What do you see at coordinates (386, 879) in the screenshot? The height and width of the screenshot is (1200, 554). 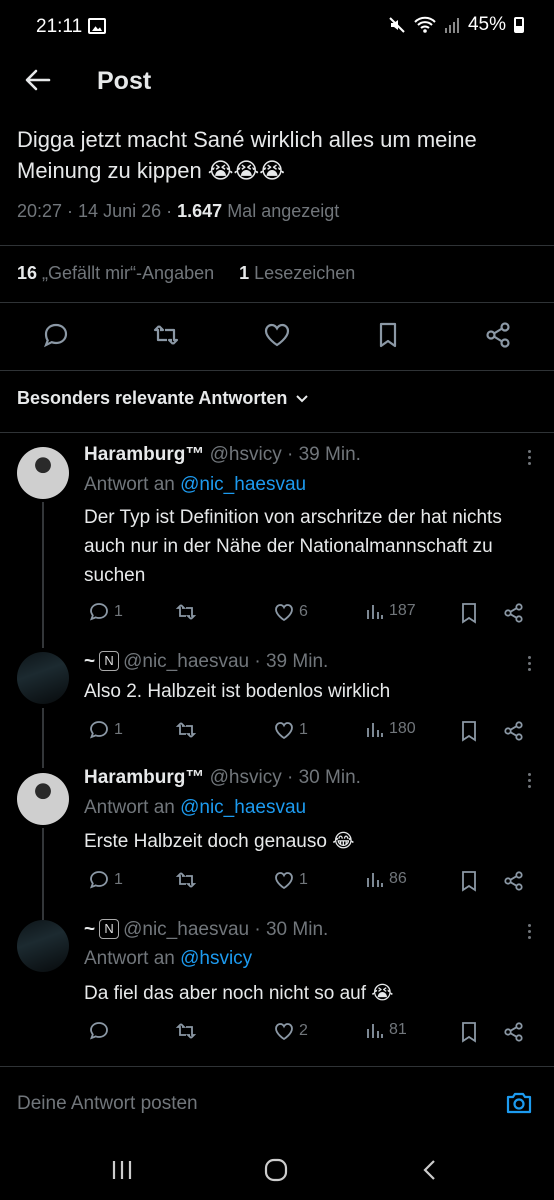 I see `views-button: 86` at bounding box center [386, 879].